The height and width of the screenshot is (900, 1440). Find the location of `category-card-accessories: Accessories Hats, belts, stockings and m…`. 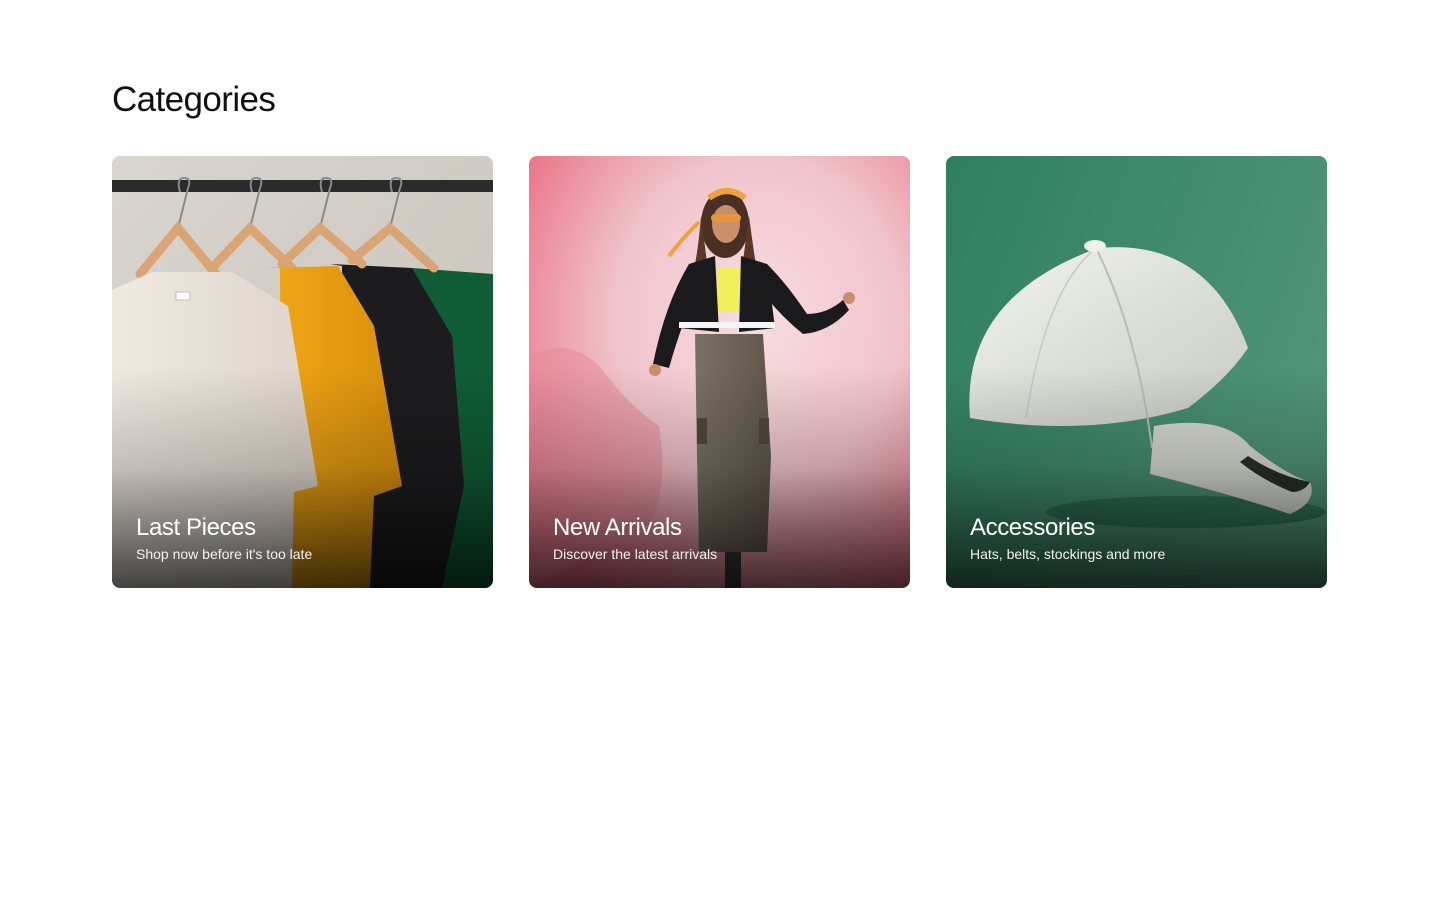

category-card-accessories: Accessories Hats, belts, stockings and m… is located at coordinates (1136, 372).